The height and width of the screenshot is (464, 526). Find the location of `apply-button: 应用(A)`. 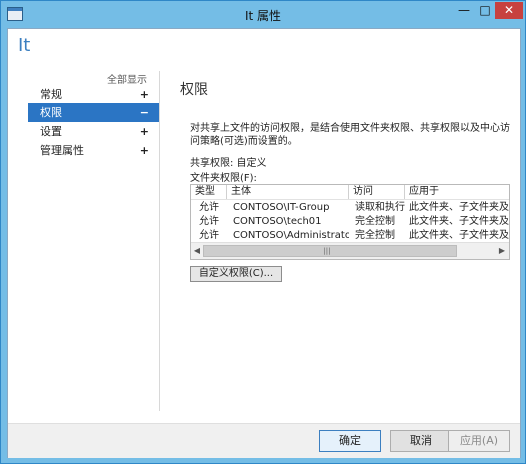

apply-button: 应用(A) is located at coordinates (479, 441).